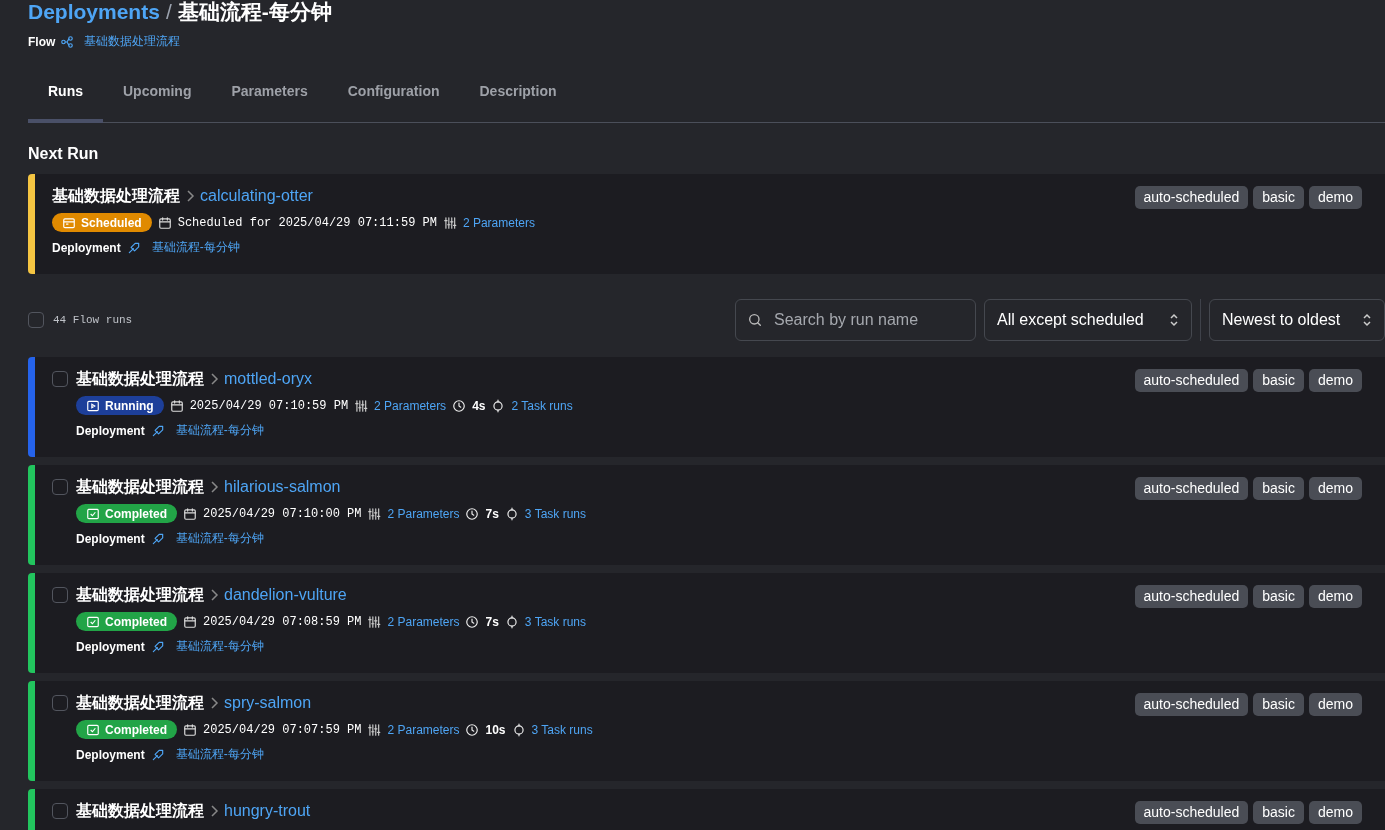 The height and width of the screenshot is (830, 1385). I want to click on page-title: 基础流程-每分钟, so click(254, 12).